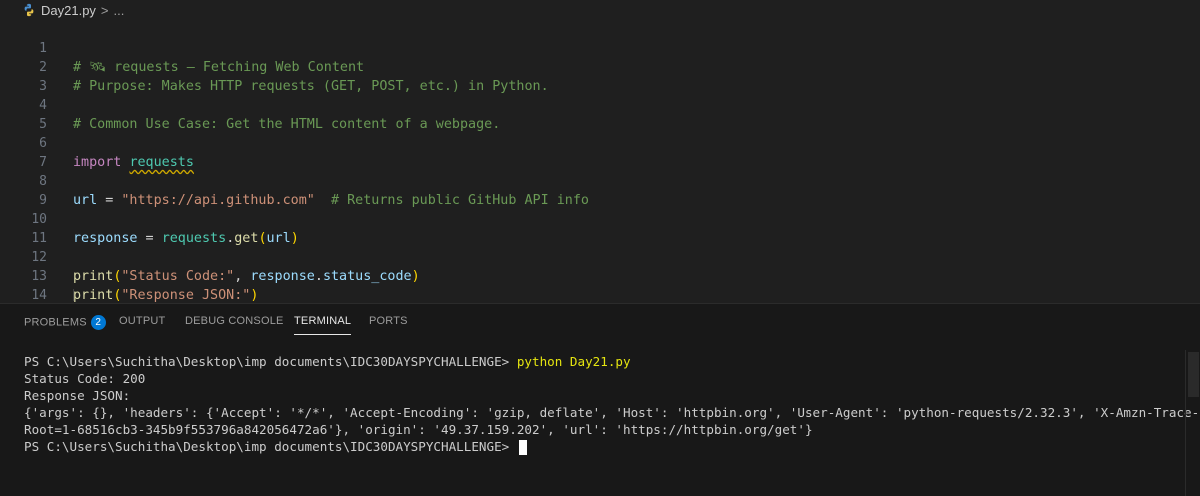 The width and height of the screenshot is (1200, 496). What do you see at coordinates (573, 361) in the screenshot?
I see `terminal-command: python Day21.py` at bounding box center [573, 361].